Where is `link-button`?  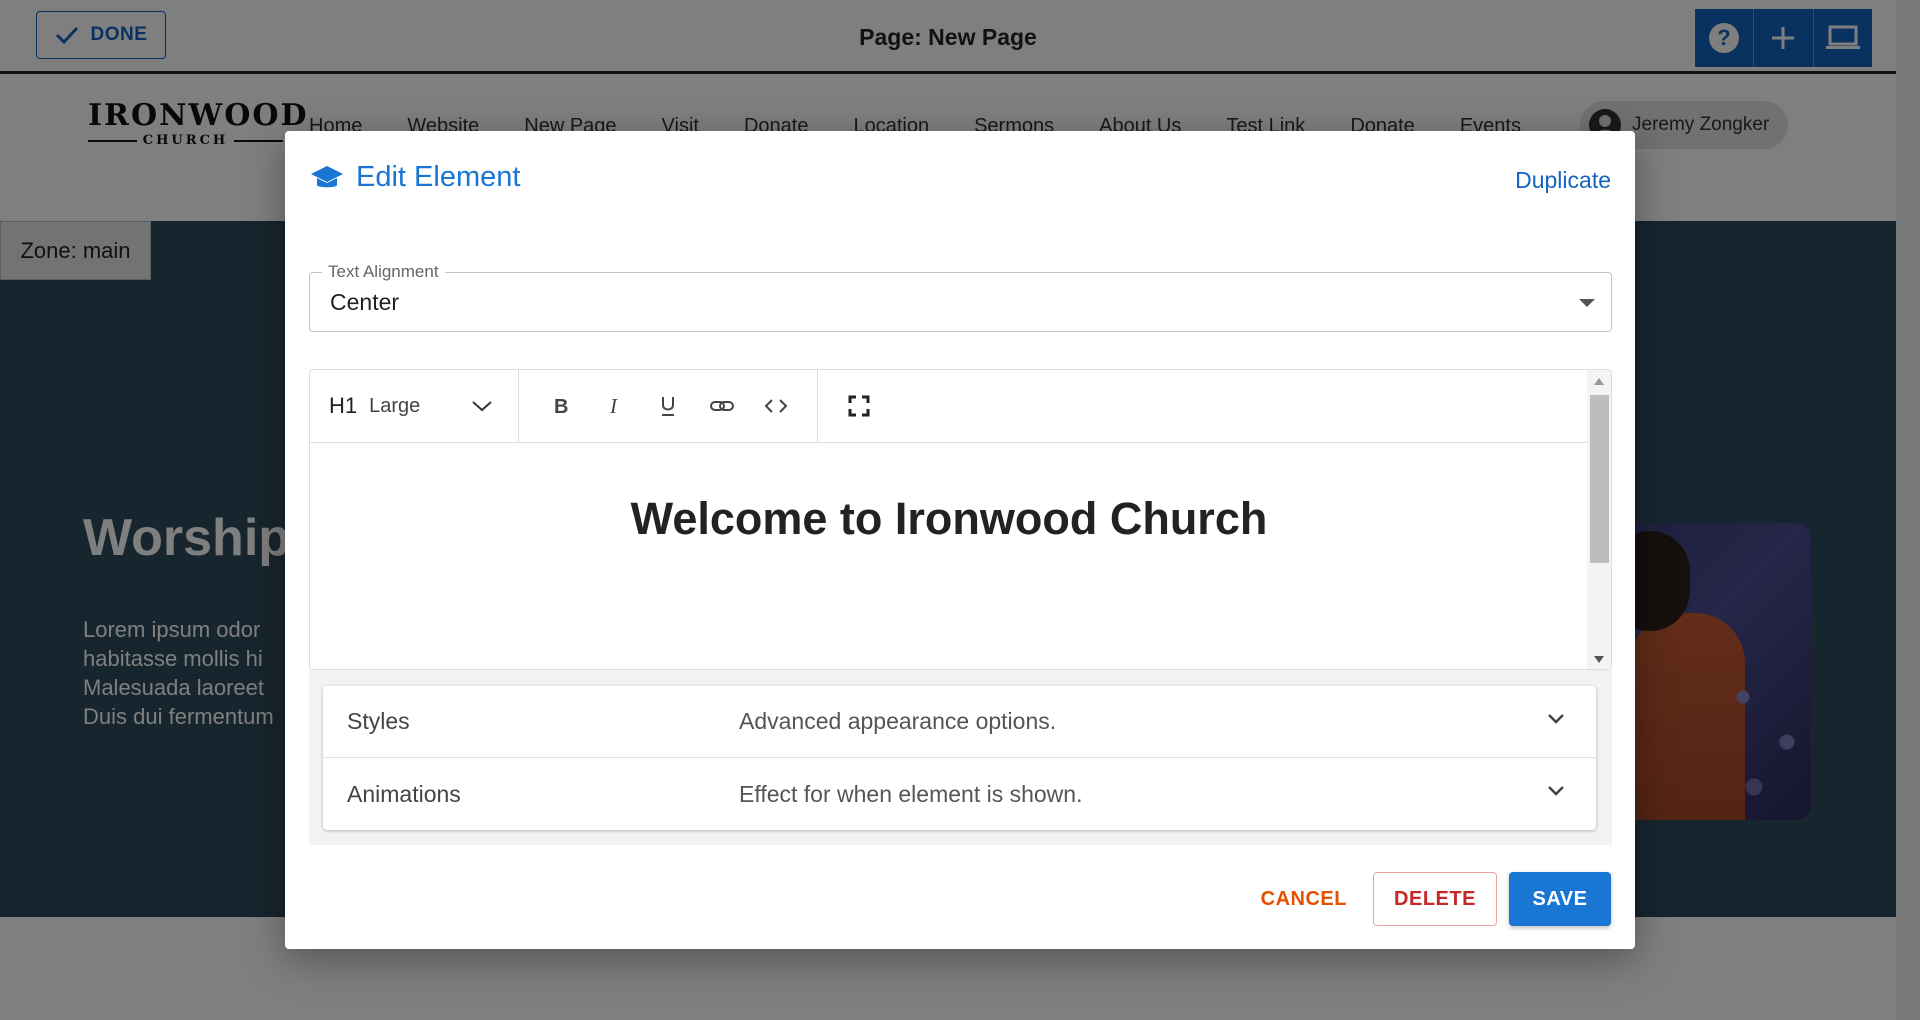 link-button is located at coordinates (722, 406).